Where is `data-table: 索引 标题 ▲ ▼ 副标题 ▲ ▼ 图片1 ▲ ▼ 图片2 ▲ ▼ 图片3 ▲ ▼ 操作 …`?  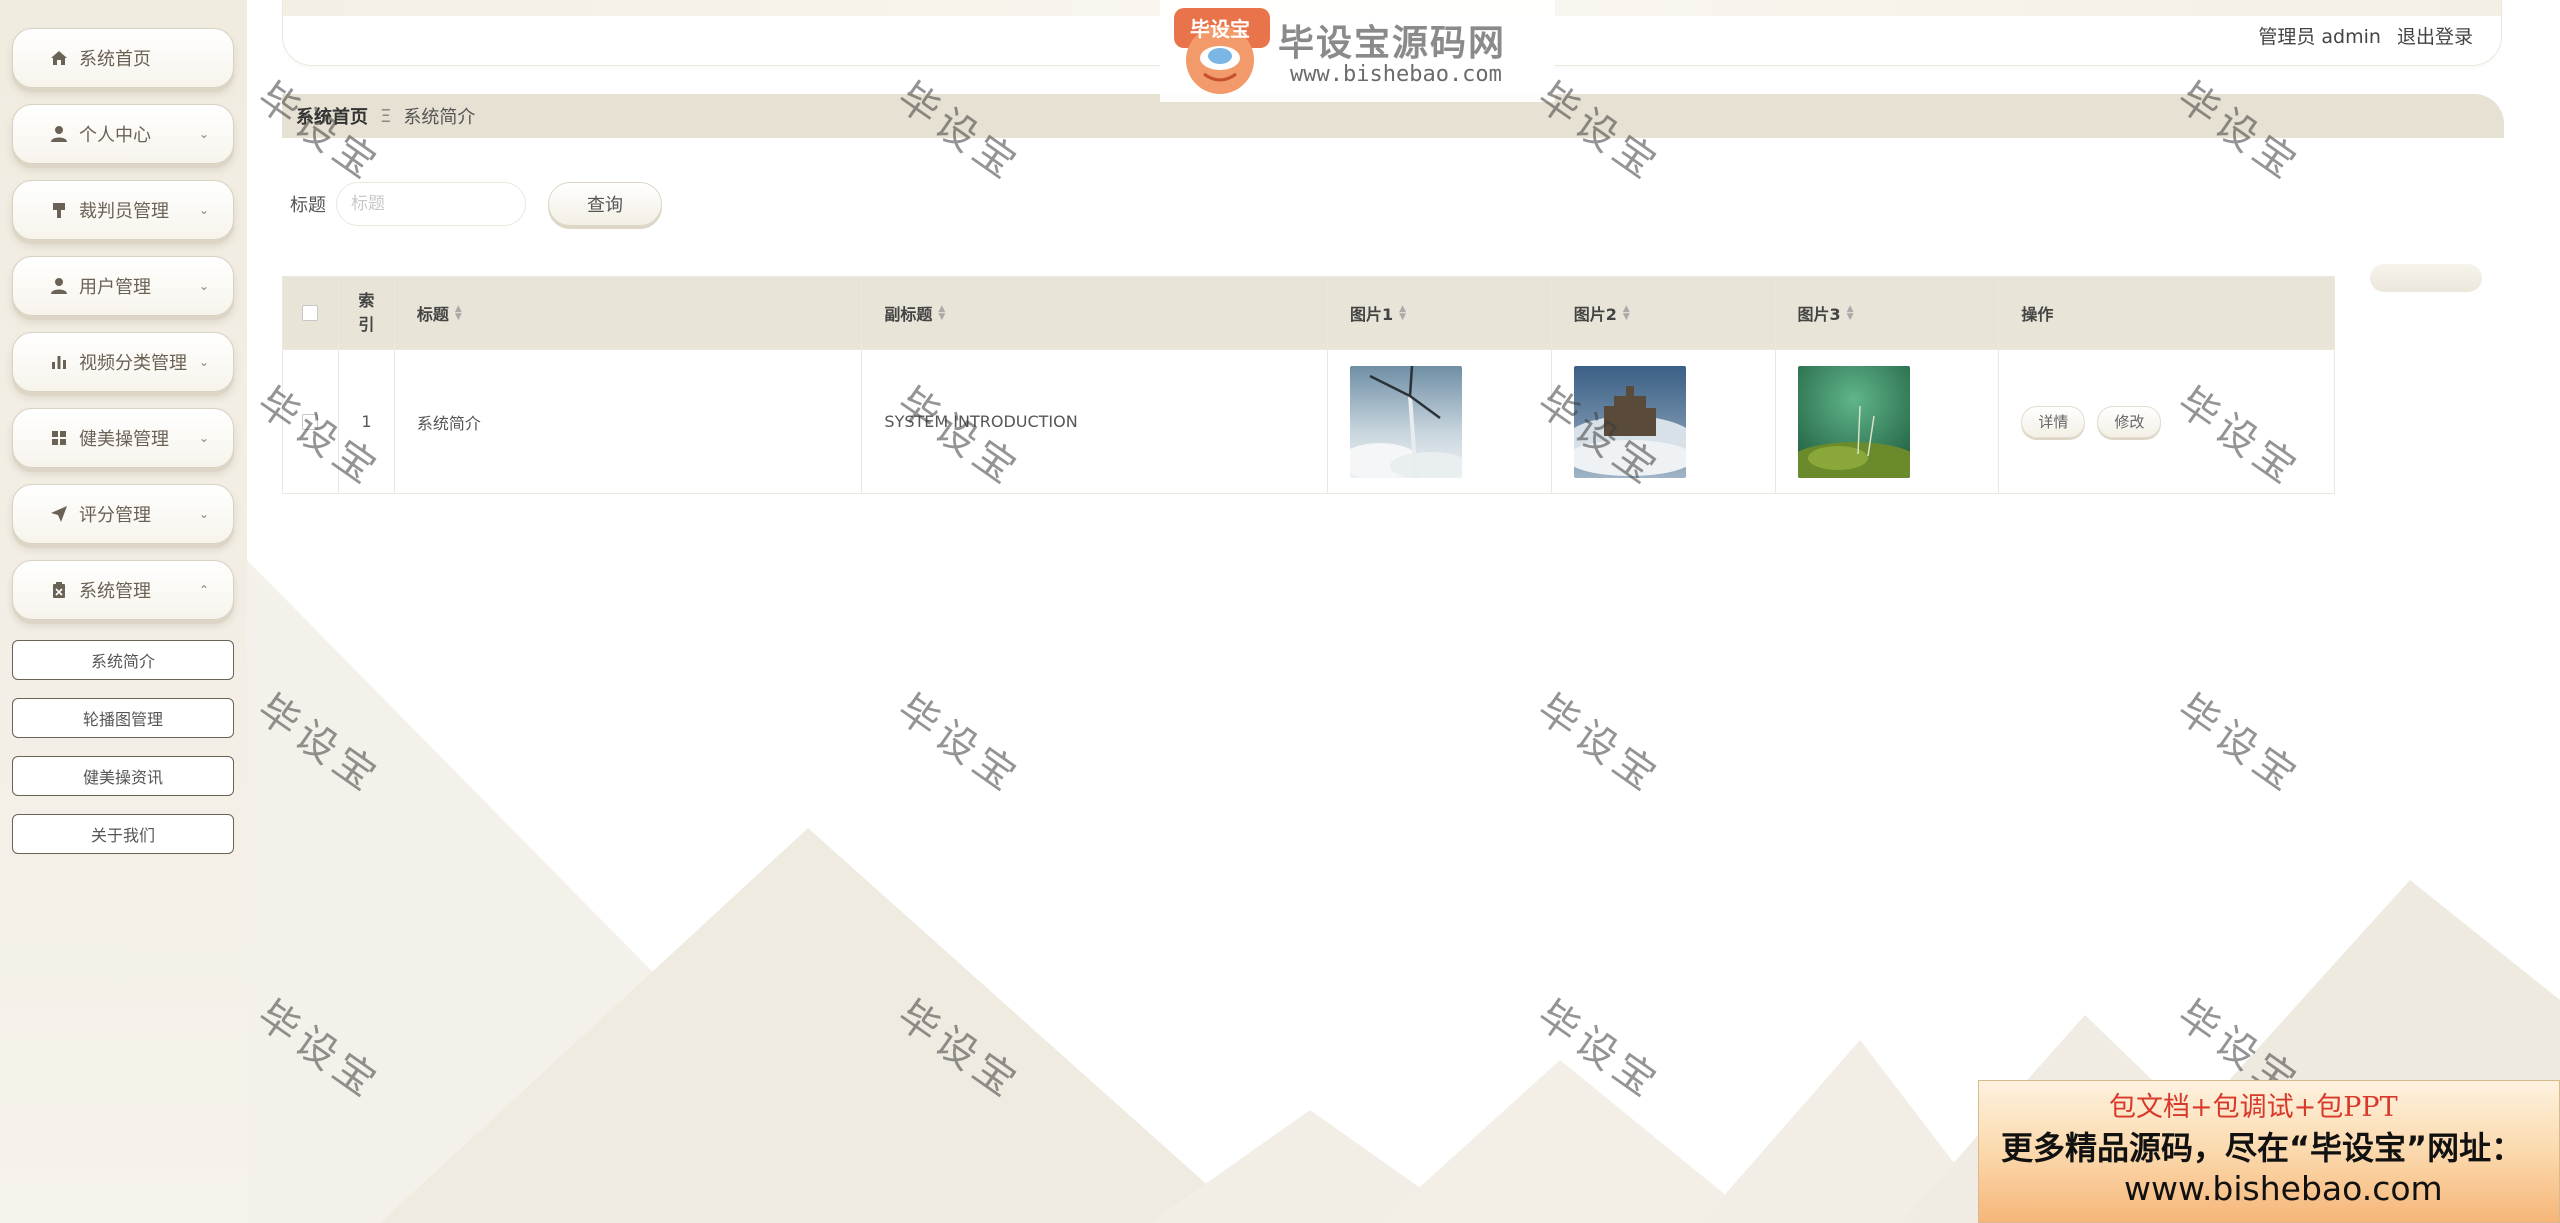
data-table: 索引 标题 ▲ ▼ 副标题 ▲ ▼ 图片1 ▲ ▼ 图片2 ▲ ▼ 图片3 ▲ ▼ 操作 … is located at coordinates (1308, 385).